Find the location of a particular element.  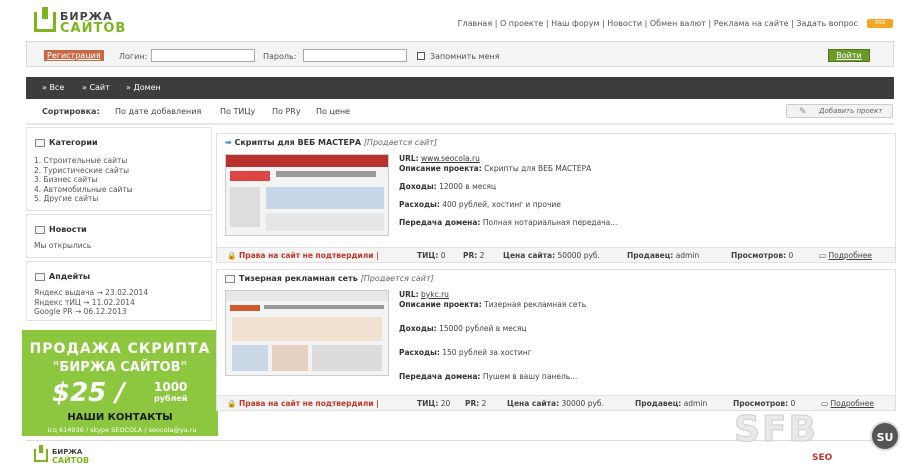

category-link: 2. Туристические сайты is located at coordinates (83, 171).